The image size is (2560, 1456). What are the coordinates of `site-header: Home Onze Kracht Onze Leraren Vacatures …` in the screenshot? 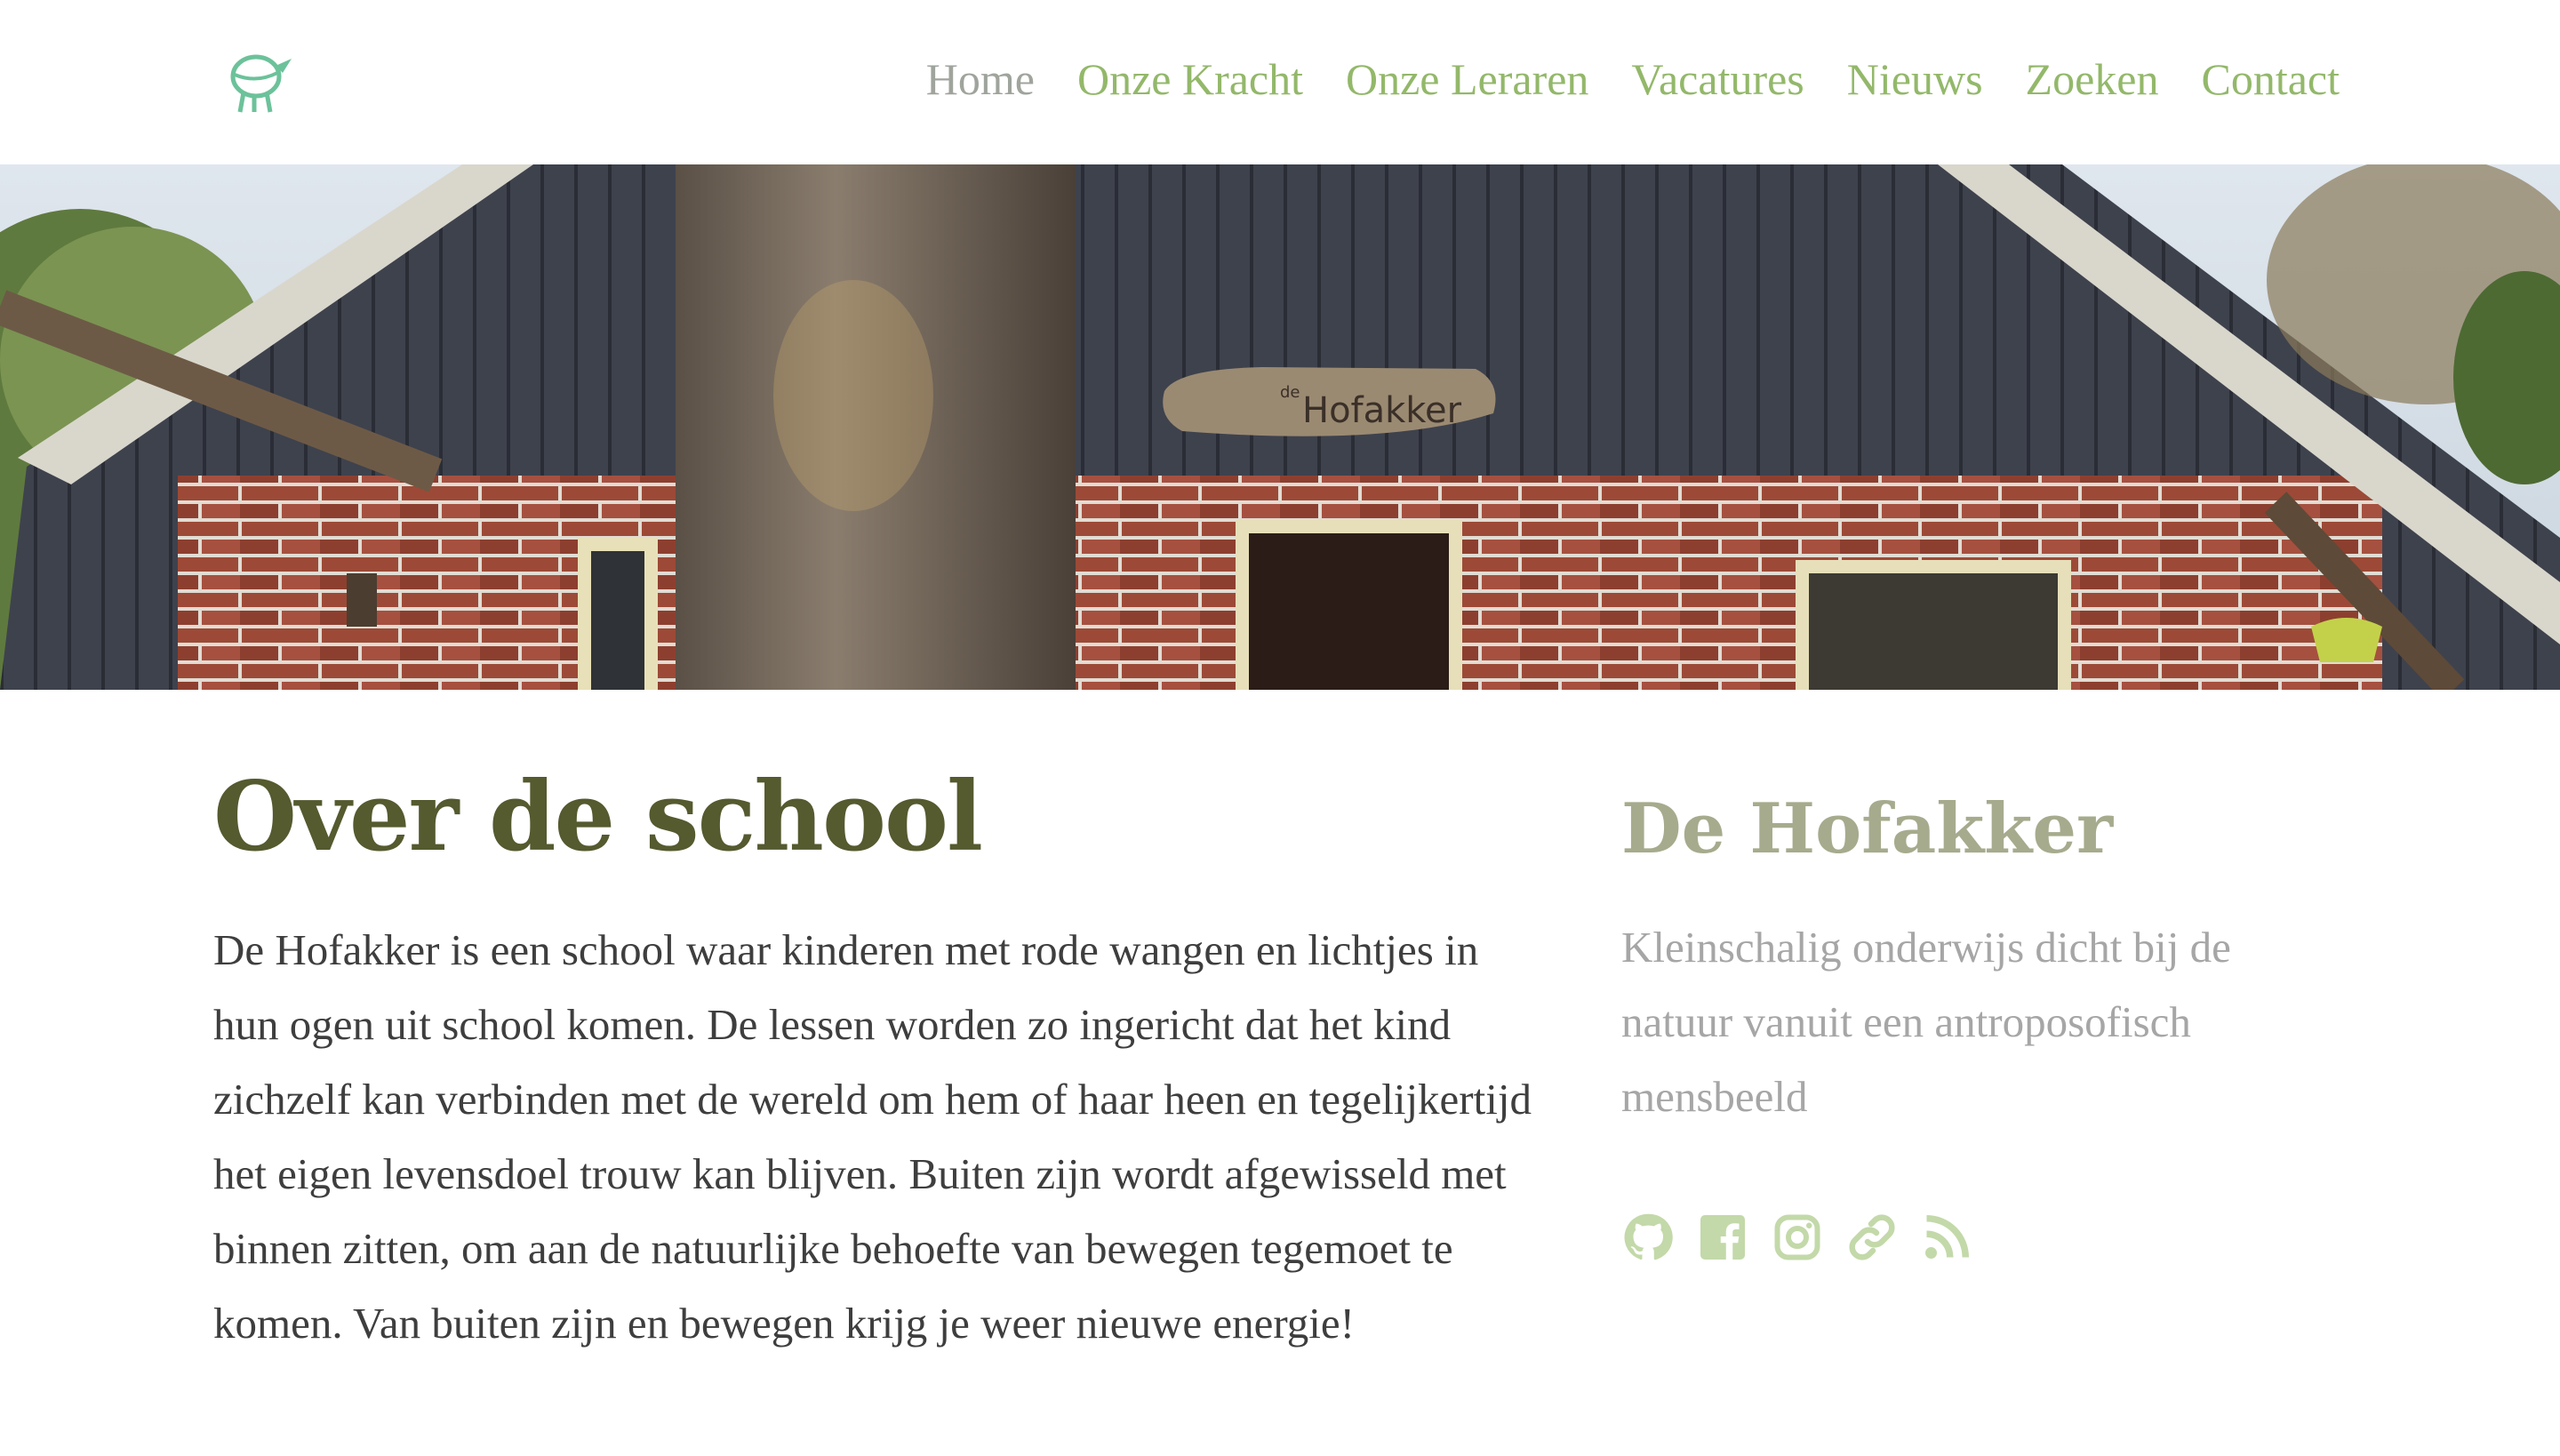 It's located at (1280, 82).